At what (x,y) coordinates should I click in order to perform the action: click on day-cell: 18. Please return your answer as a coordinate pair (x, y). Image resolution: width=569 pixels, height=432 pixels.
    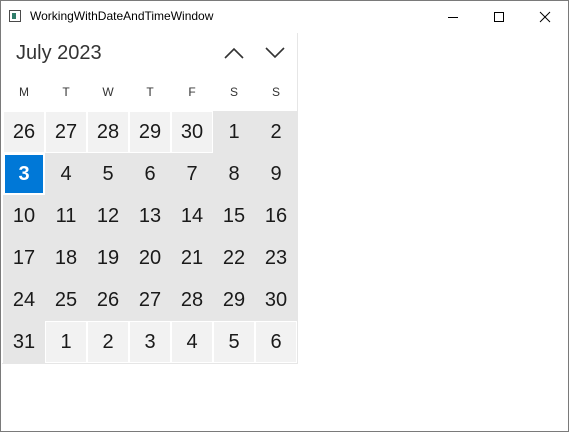
    Looking at the image, I should click on (66, 258).